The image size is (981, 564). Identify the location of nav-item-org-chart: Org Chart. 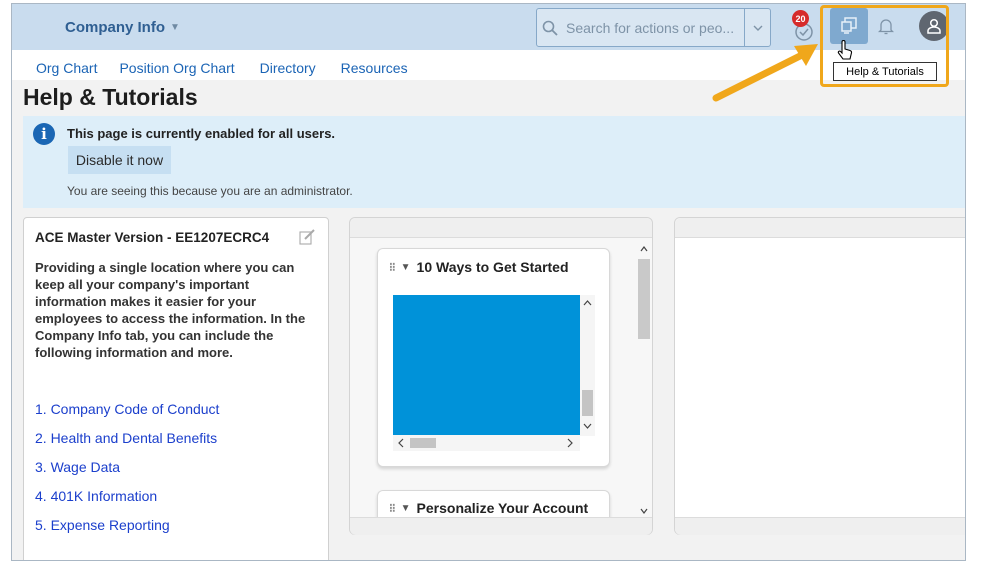
(66, 65).